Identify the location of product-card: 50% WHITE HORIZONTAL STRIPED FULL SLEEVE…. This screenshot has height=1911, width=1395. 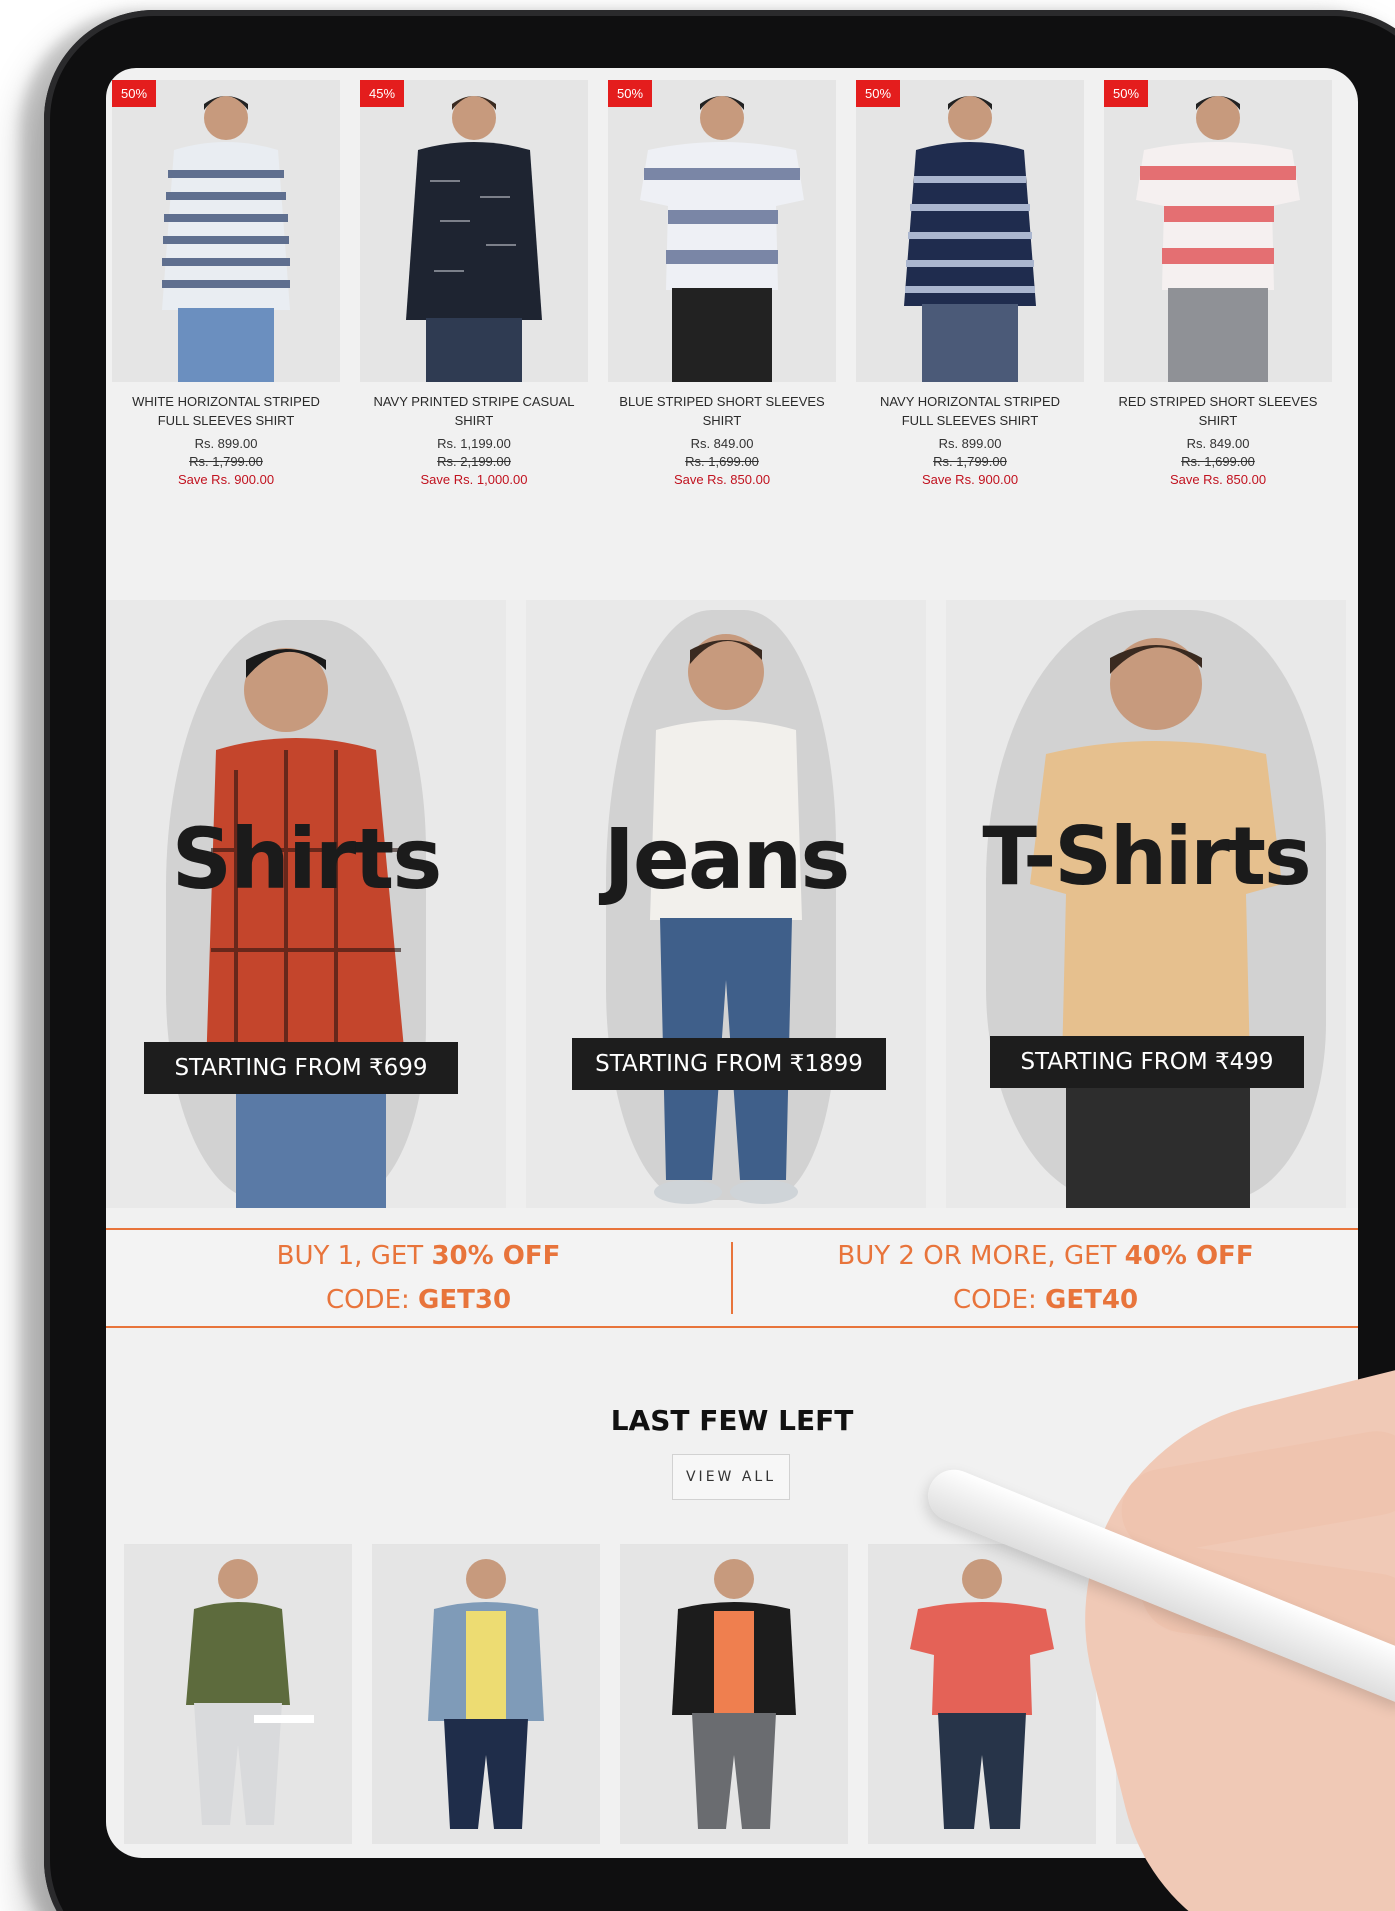
(226, 283).